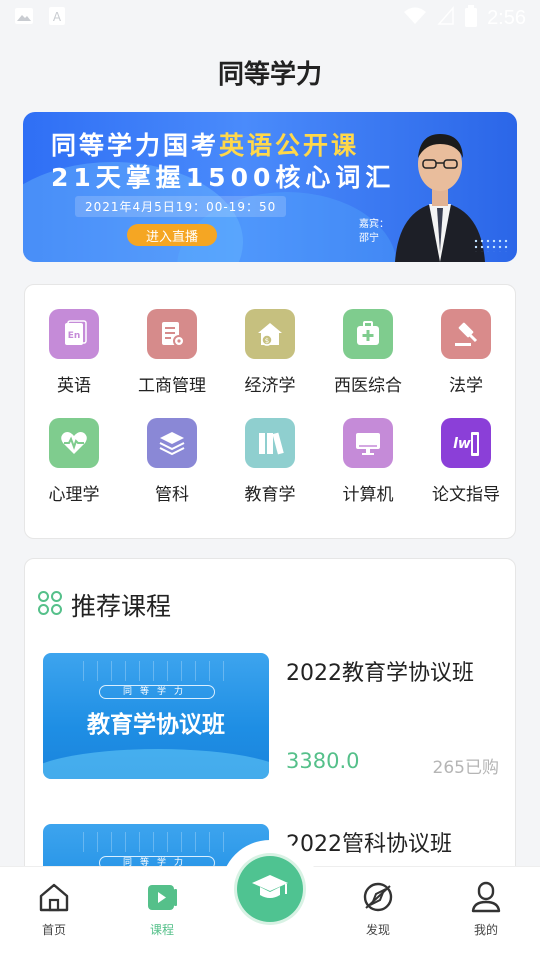 Image resolution: width=540 pixels, height=960 pixels. I want to click on thumbnail-tag: 同等学力, so click(157, 692).